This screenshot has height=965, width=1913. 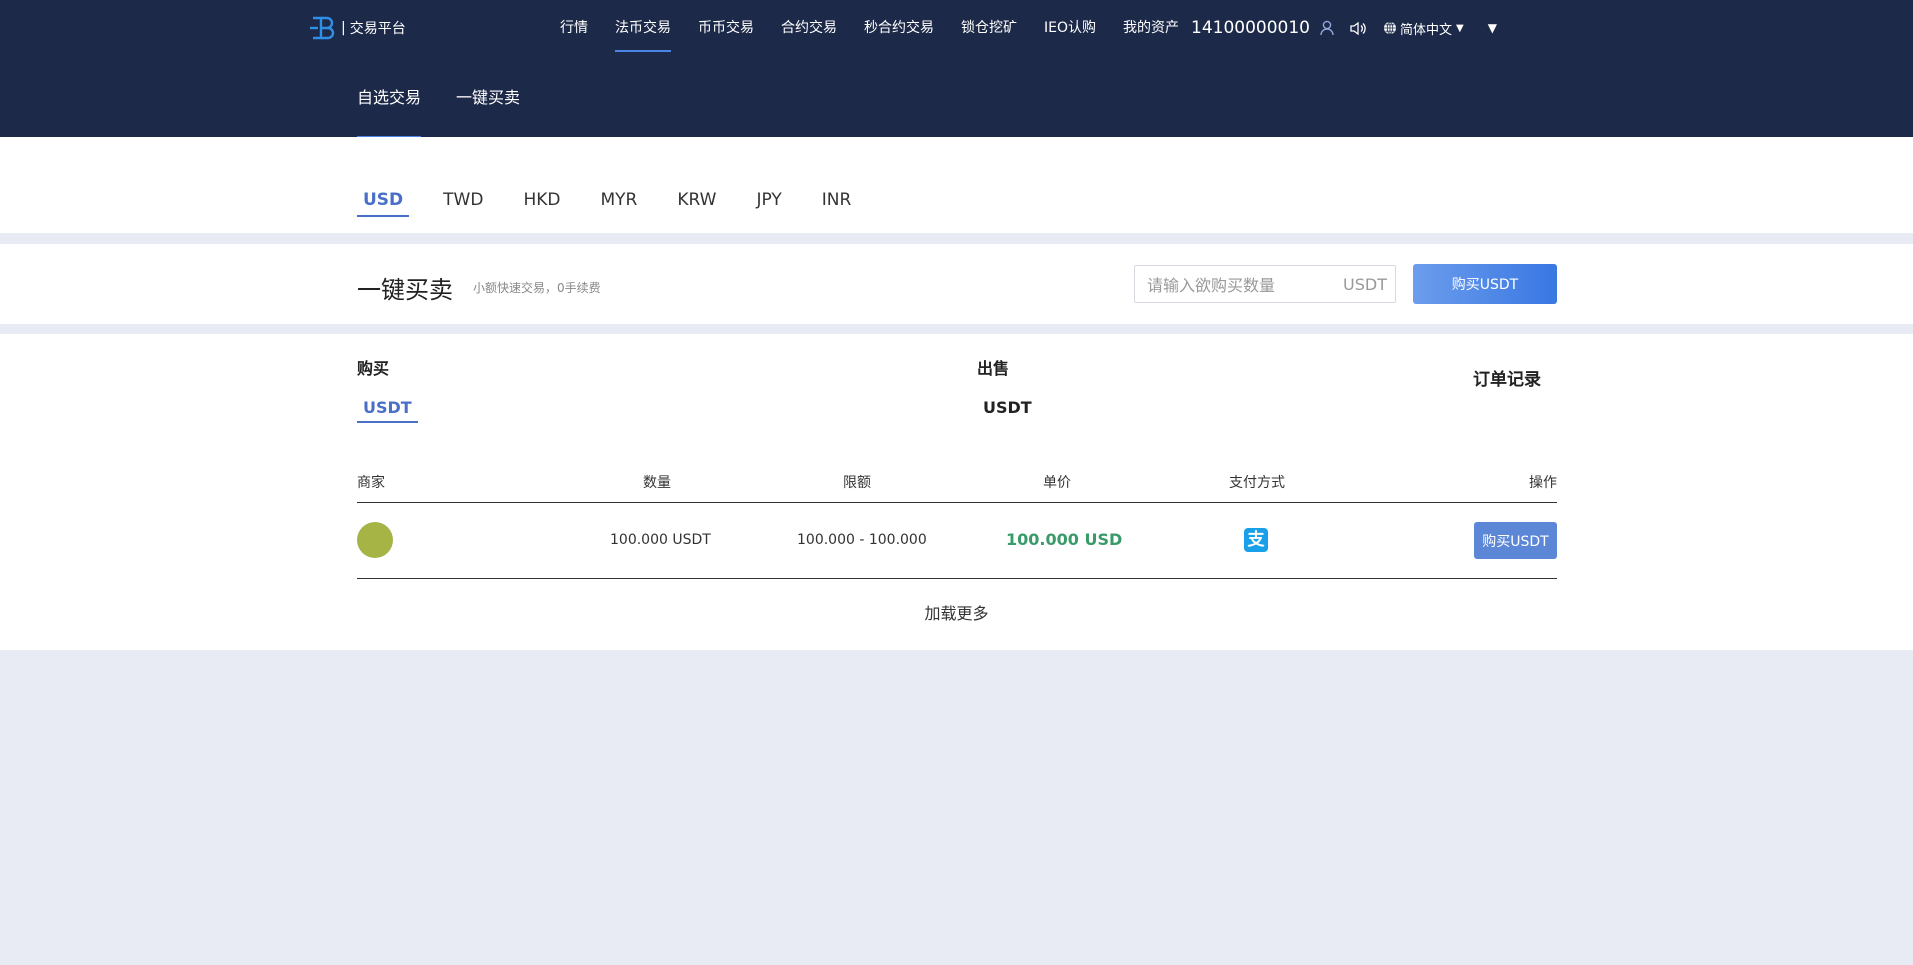 What do you see at coordinates (1327, 28) in the screenshot?
I see `user-icon` at bounding box center [1327, 28].